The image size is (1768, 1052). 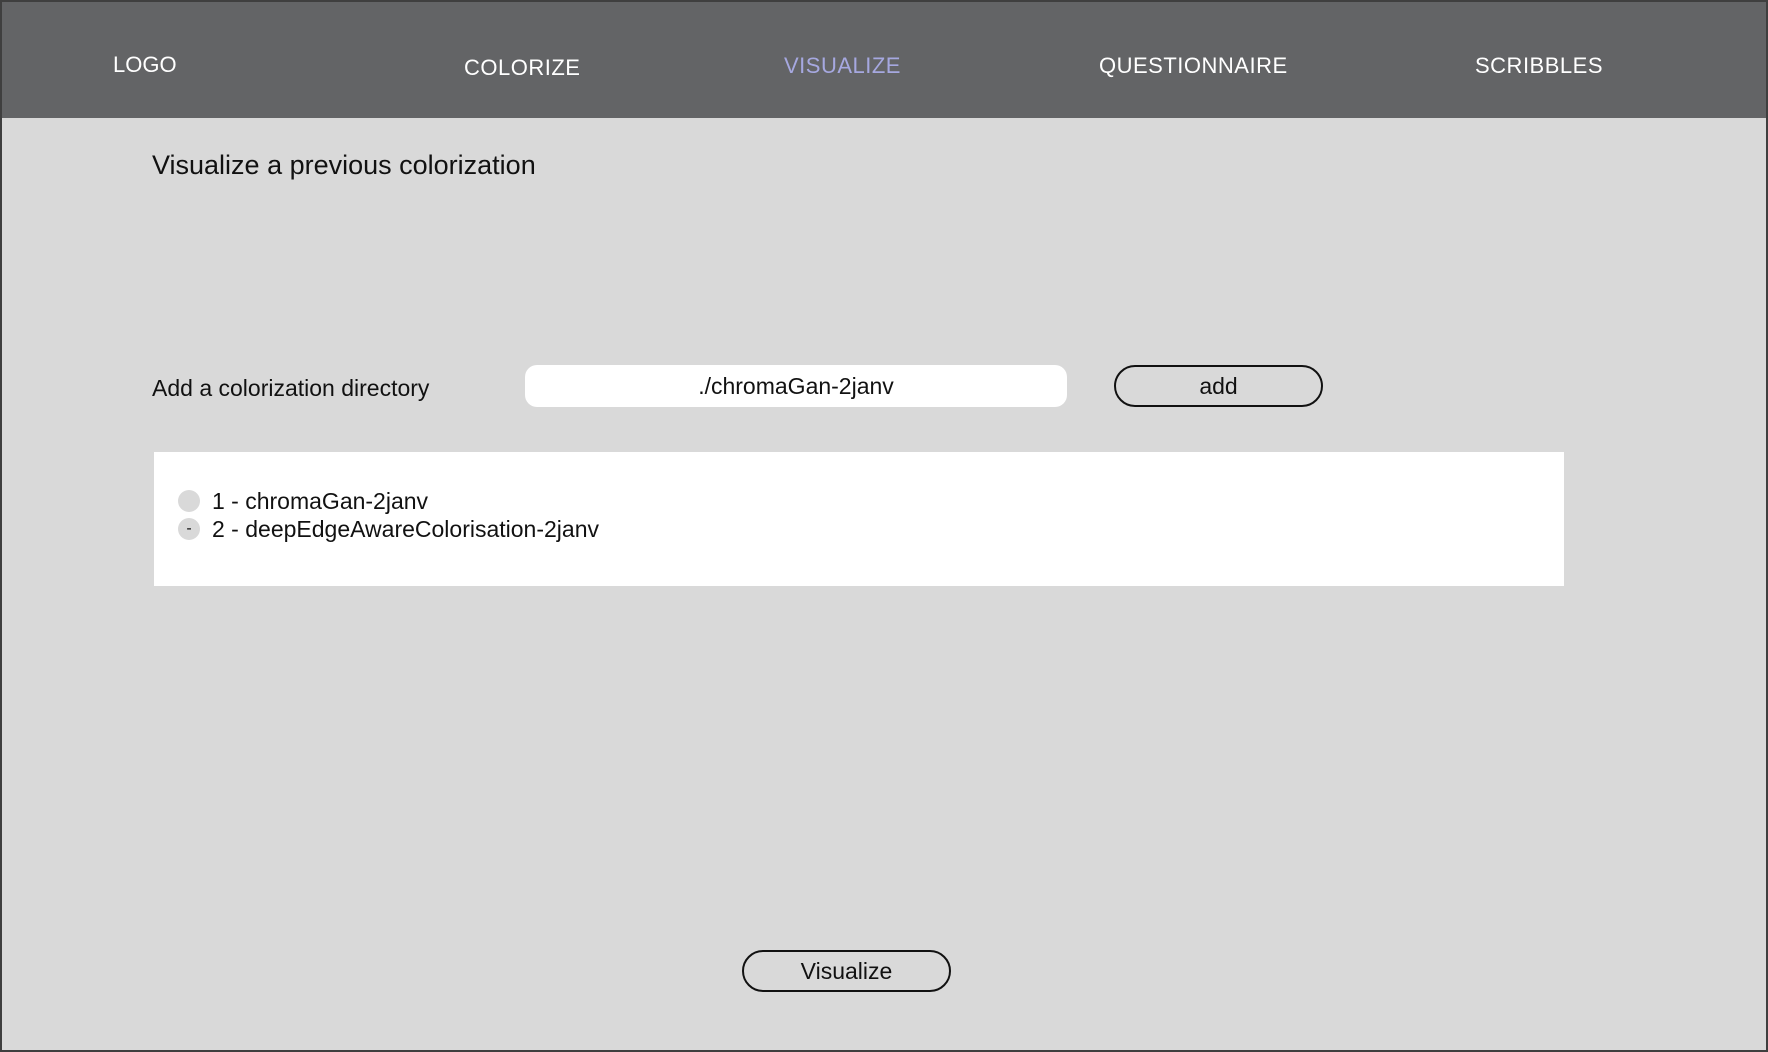 I want to click on nav-item-scribbles: SCRIBBLES, so click(x=1539, y=66).